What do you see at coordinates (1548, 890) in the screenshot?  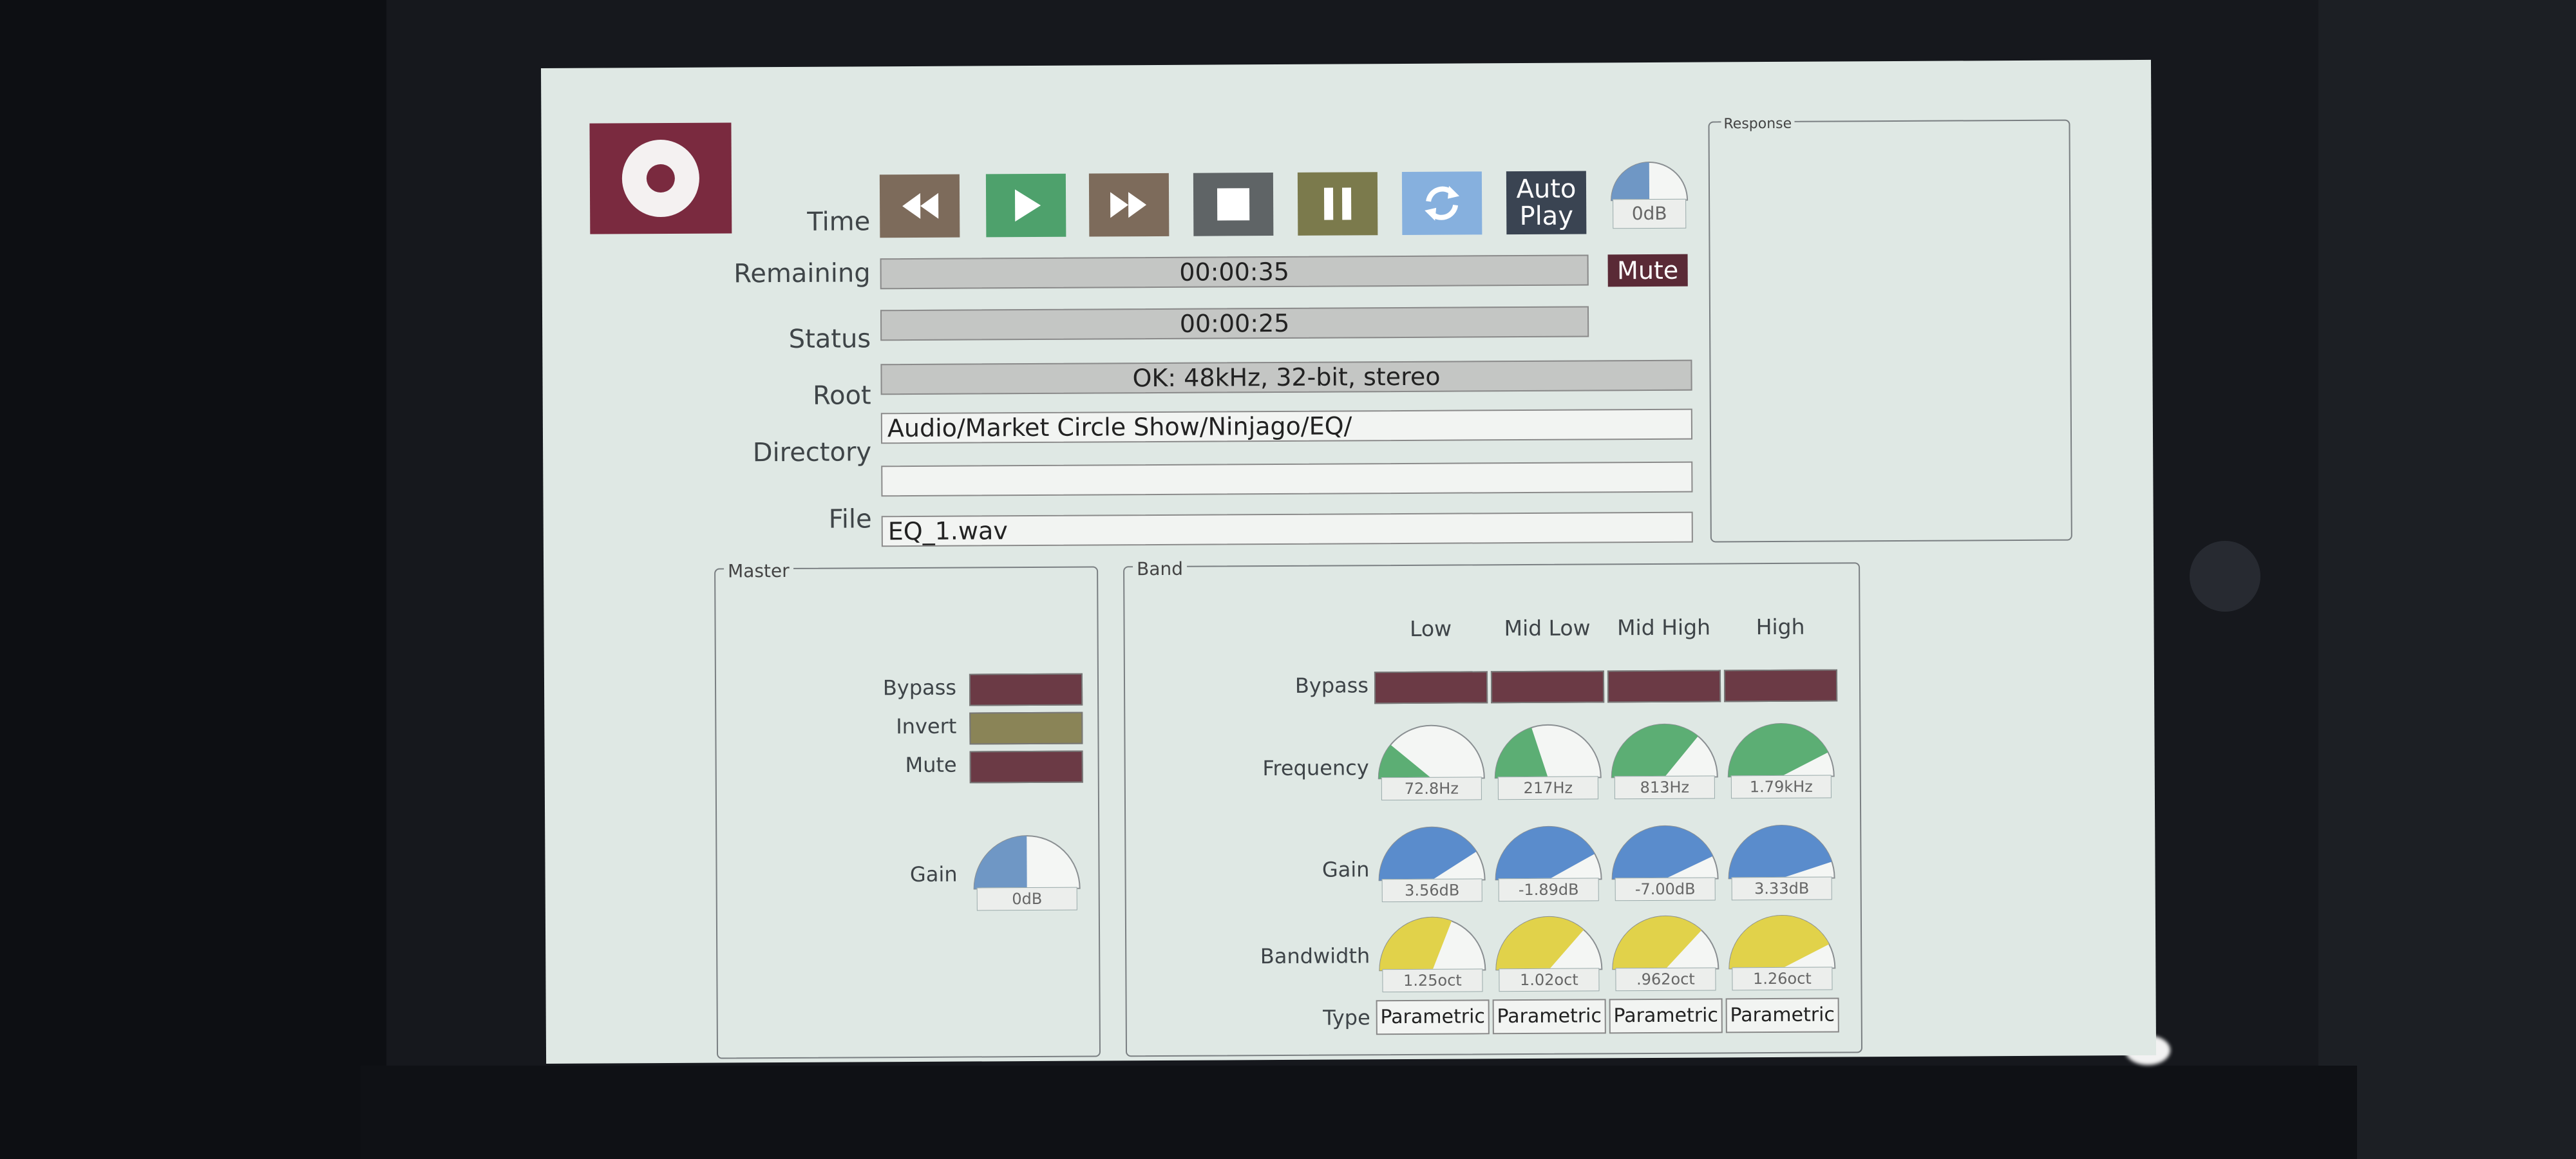 I see `gain-value-mid-low: -1.89dB` at bounding box center [1548, 890].